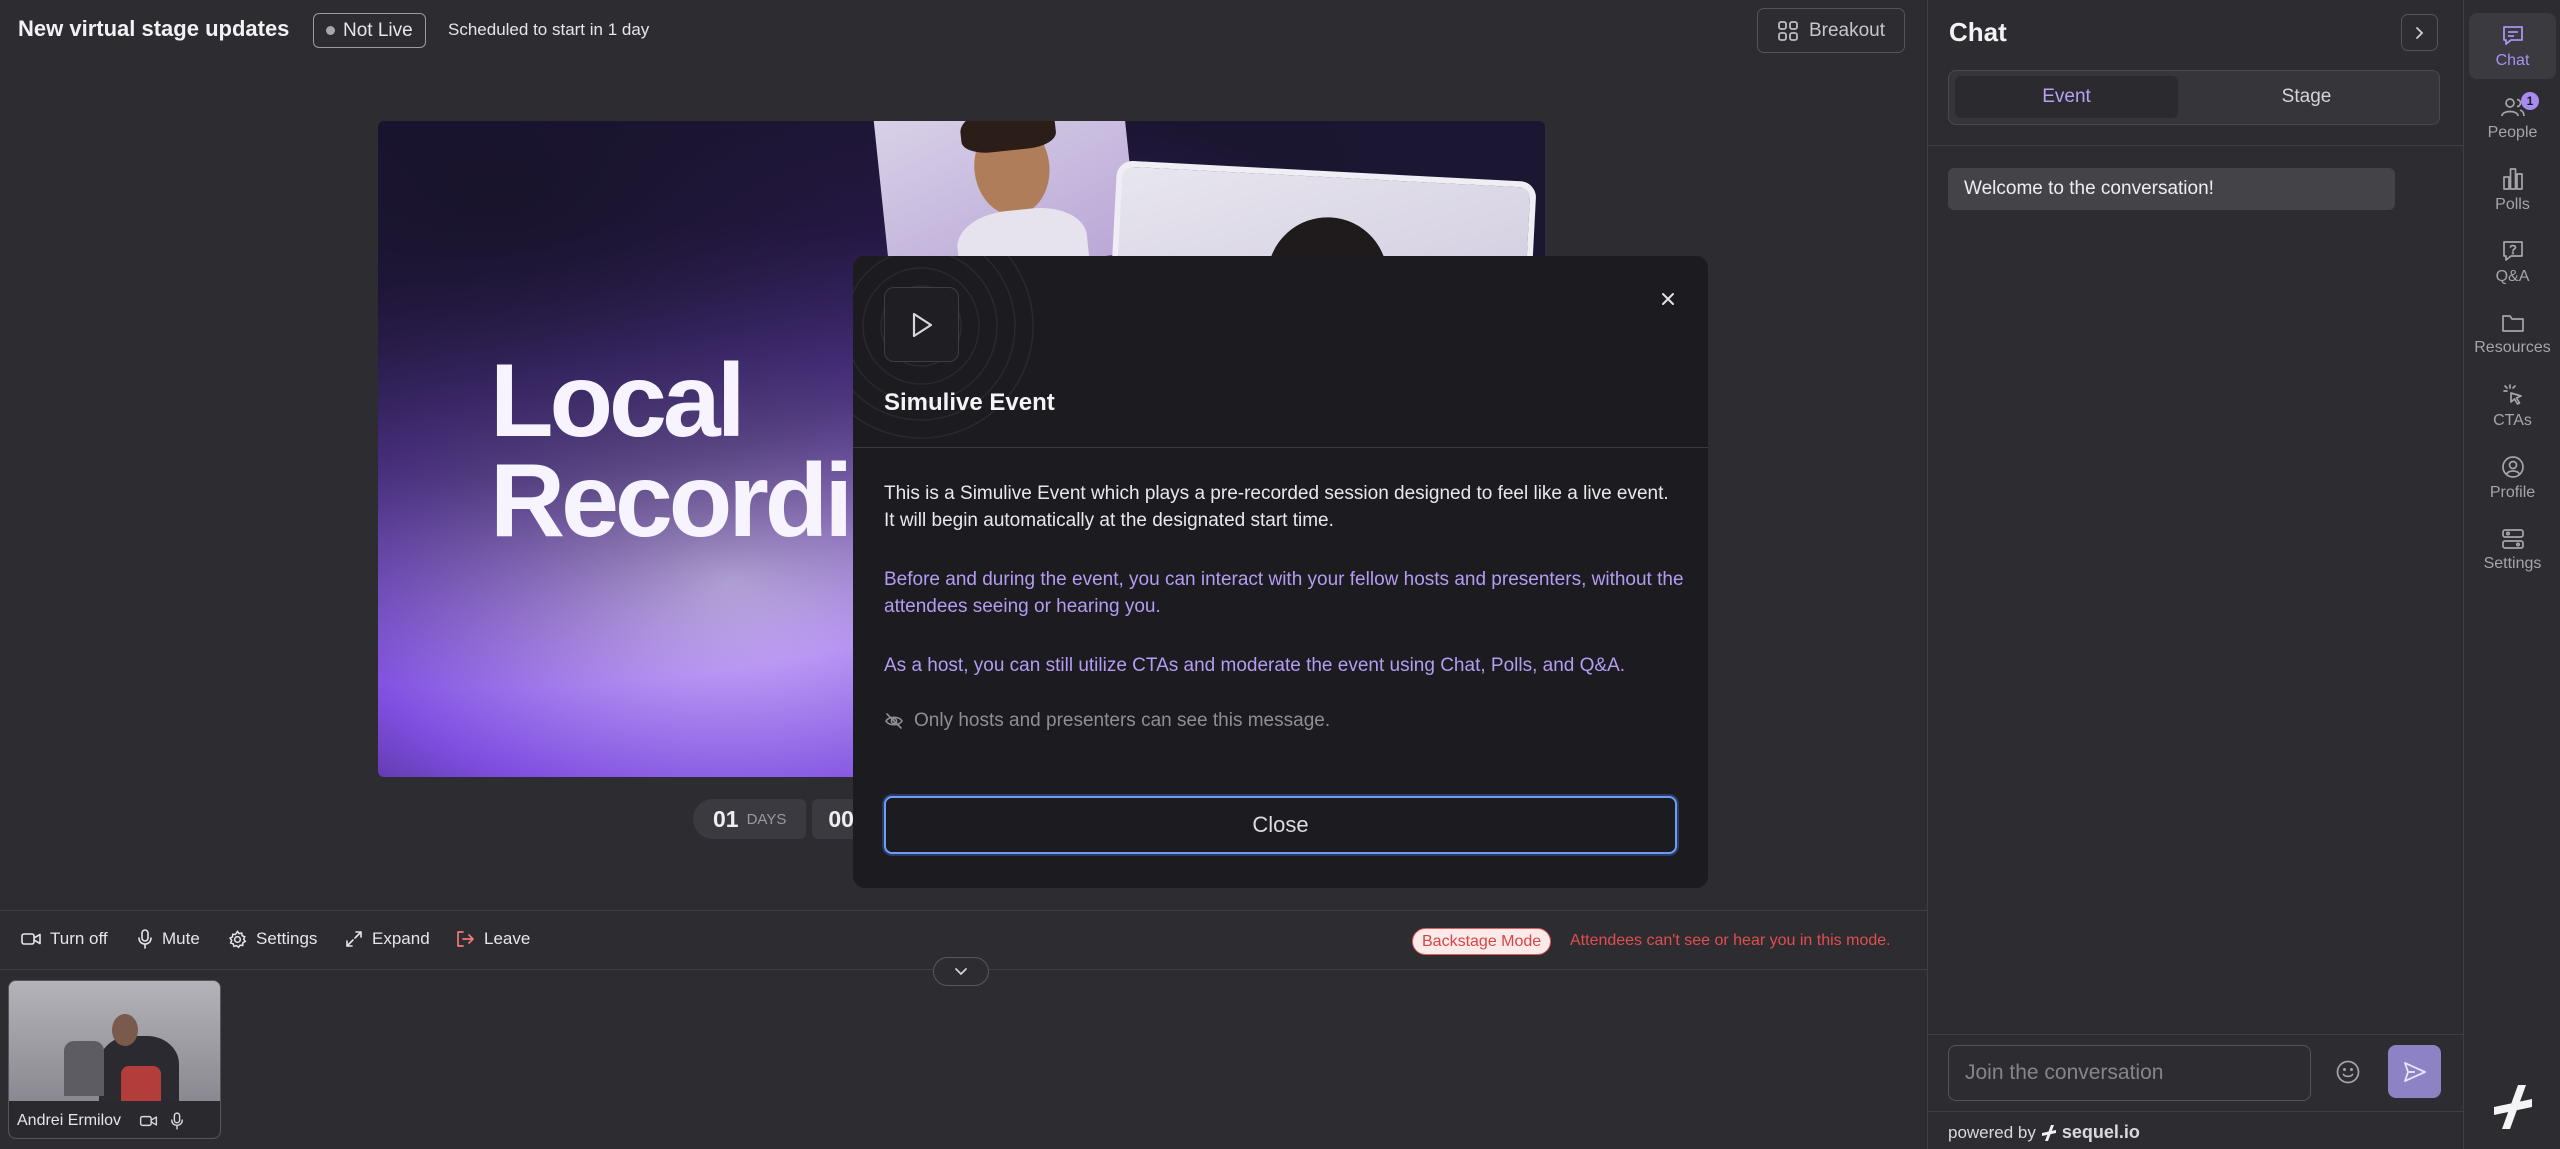 Image resolution: width=2560 pixels, height=1149 pixels. I want to click on brand-name: sequel.io, so click(2101, 1132).